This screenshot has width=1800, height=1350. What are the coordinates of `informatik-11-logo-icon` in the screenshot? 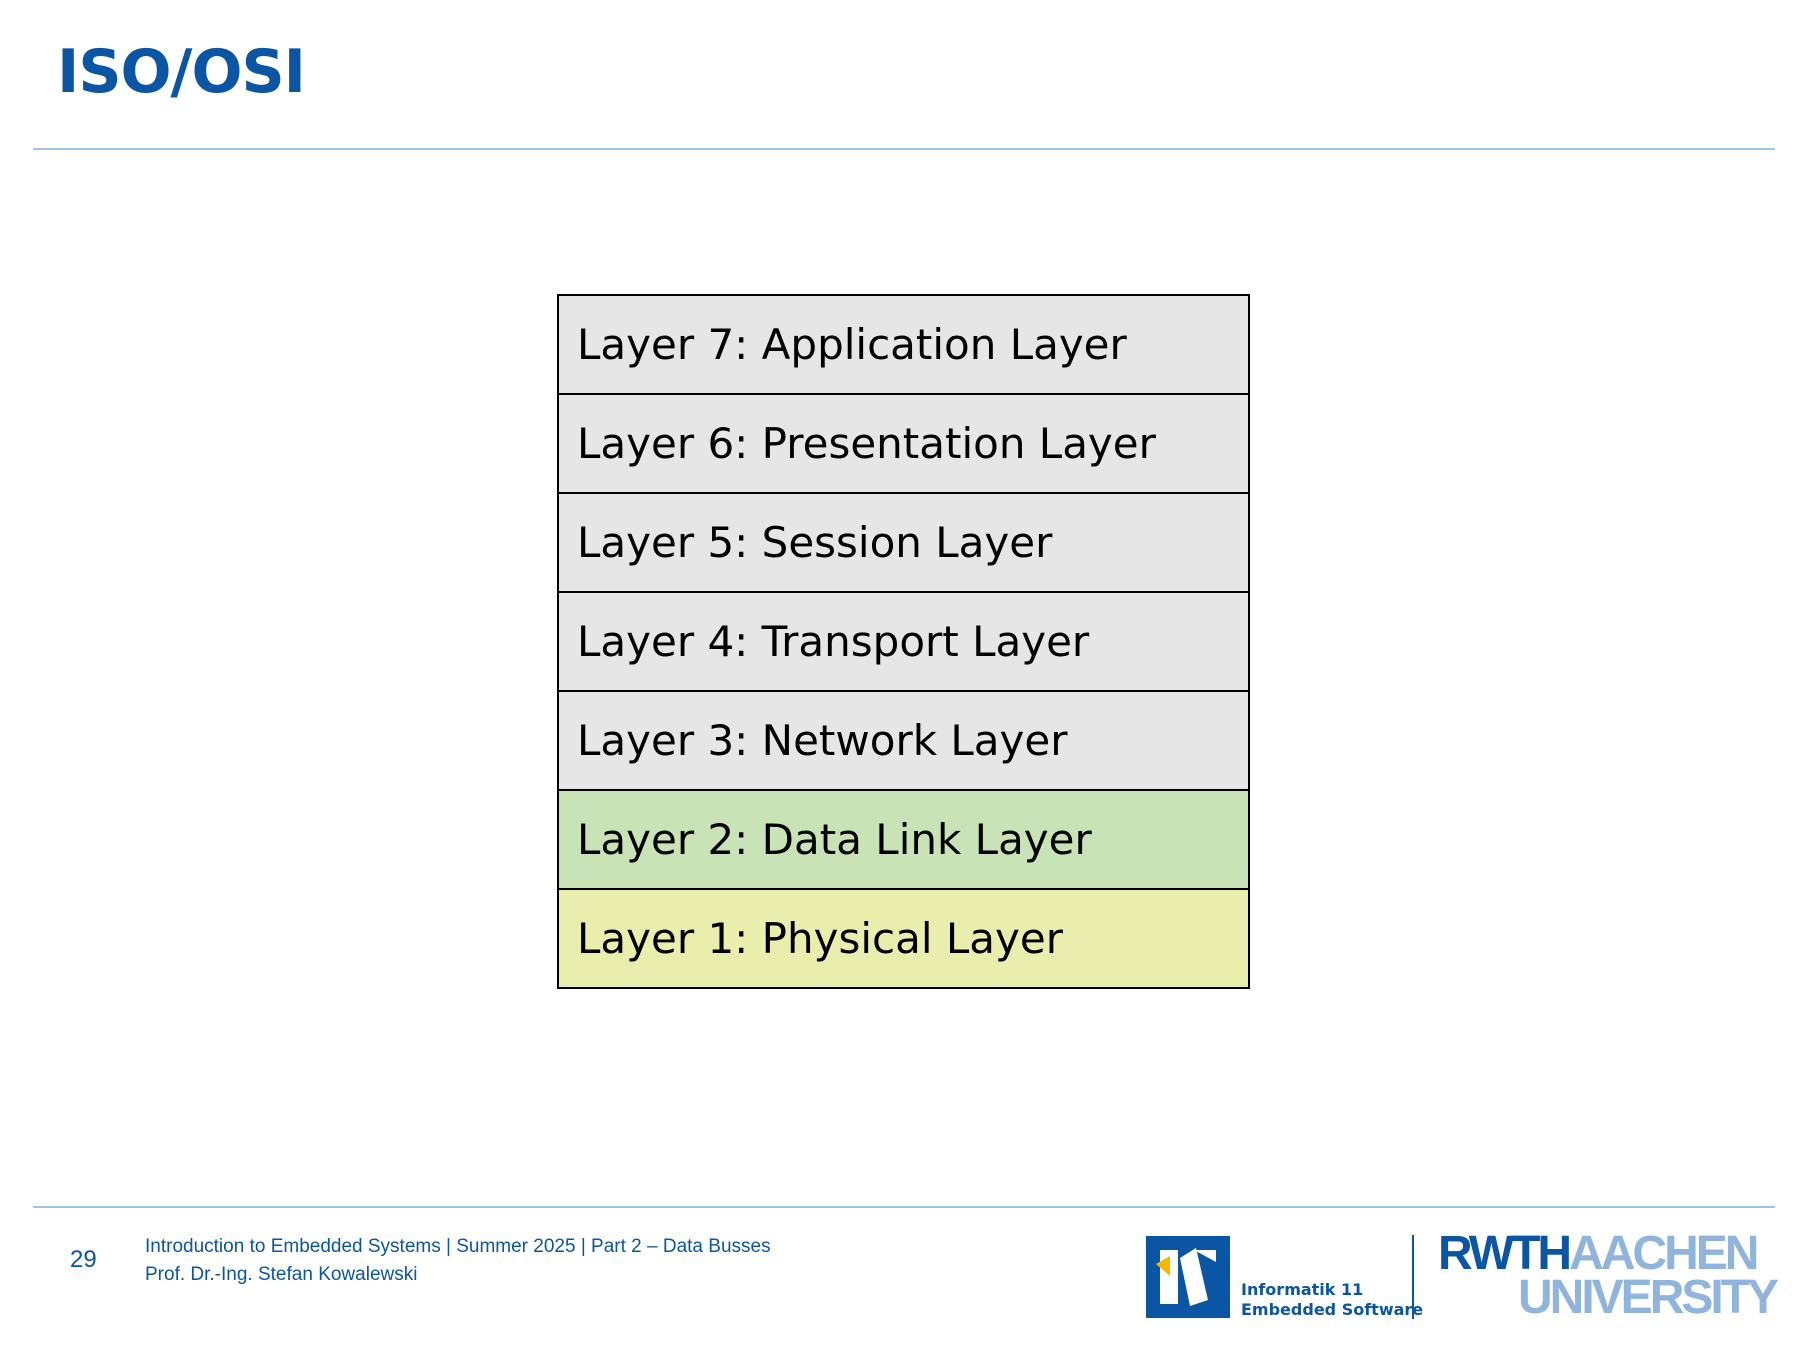 It's located at (1188, 1277).